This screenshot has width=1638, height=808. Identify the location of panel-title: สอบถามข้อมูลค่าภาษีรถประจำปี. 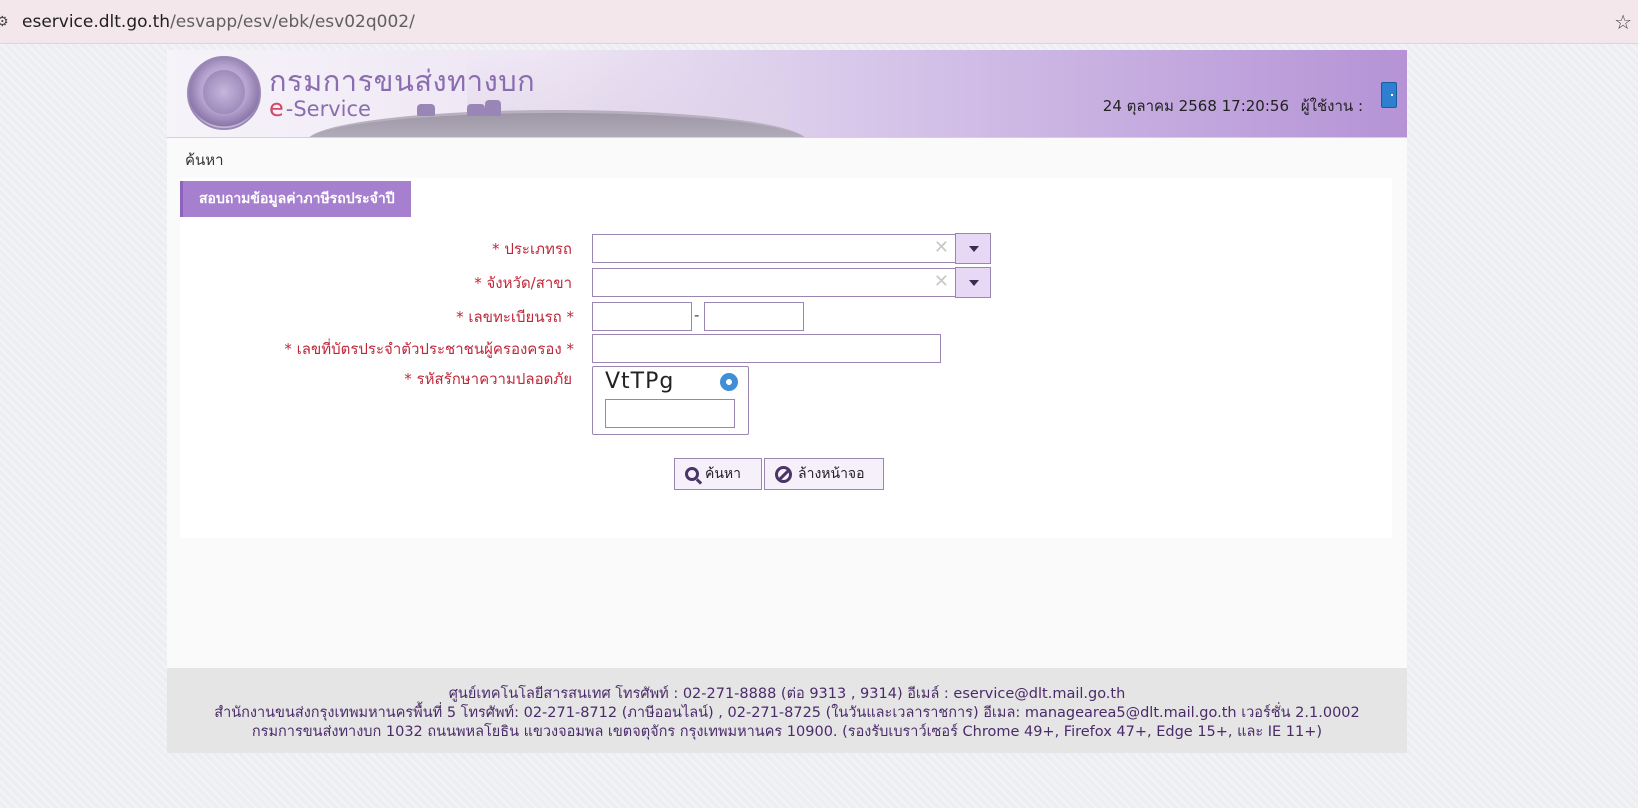
(295, 199).